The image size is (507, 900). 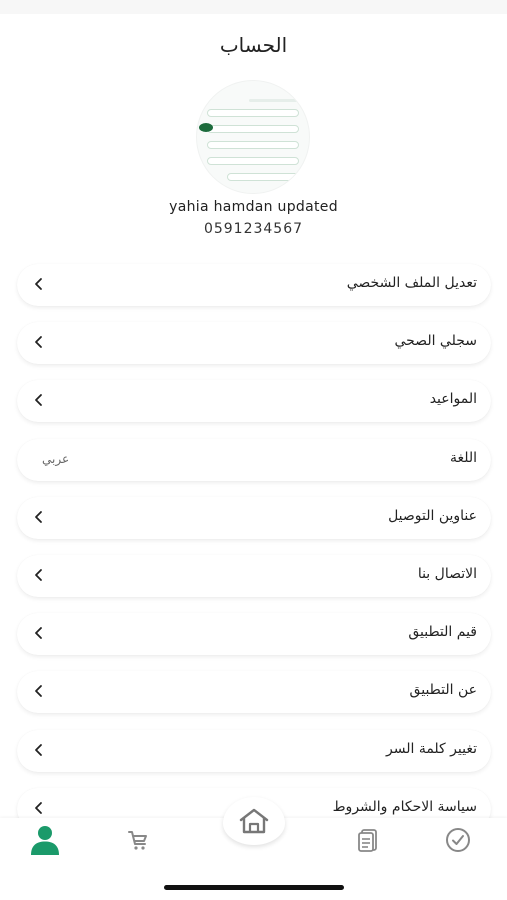 I want to click on nav-orders, so click(x=369, y=840).